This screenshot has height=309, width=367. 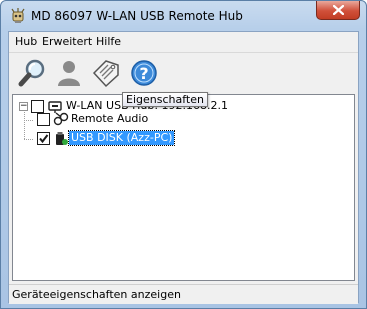 I want to click on remote-audio-checkbox, so click(x=43, y=119).